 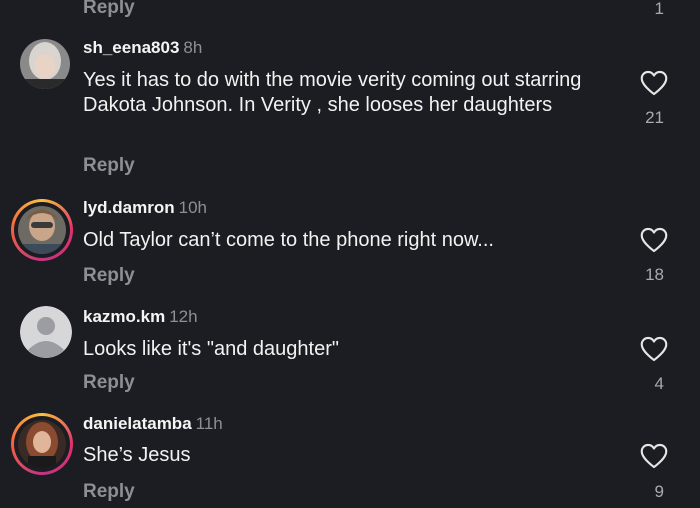 I want to click on comment-text: Looks like it's "and daughter", so click(x=211, y=349).